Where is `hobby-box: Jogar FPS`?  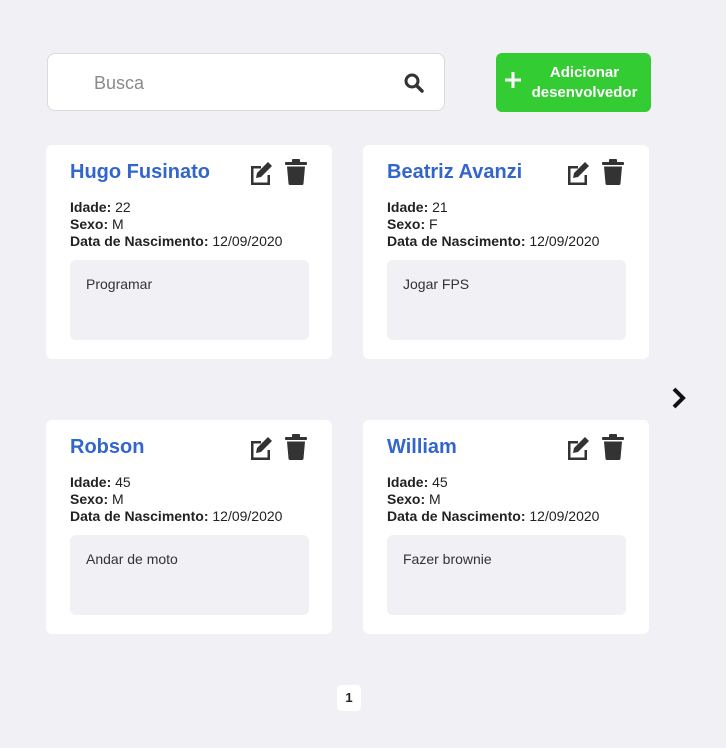 hobby-box: Jogar FPS is located at coordinates (506, 300).